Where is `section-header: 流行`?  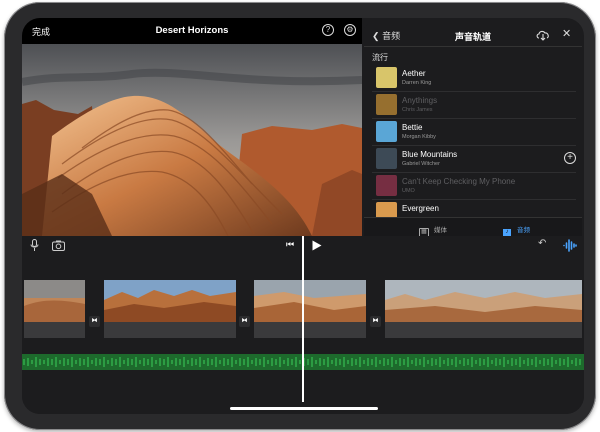 section-header: 流行 is located at coordinates (380, 57).